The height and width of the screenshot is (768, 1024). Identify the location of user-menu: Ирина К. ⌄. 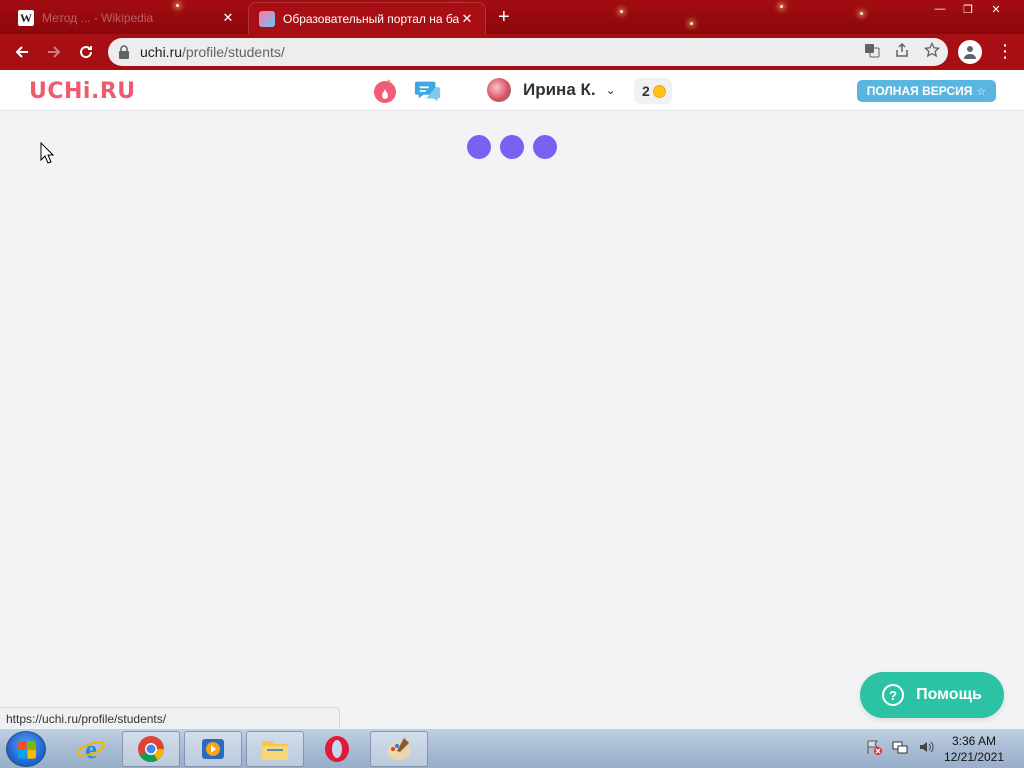
(551, 90).